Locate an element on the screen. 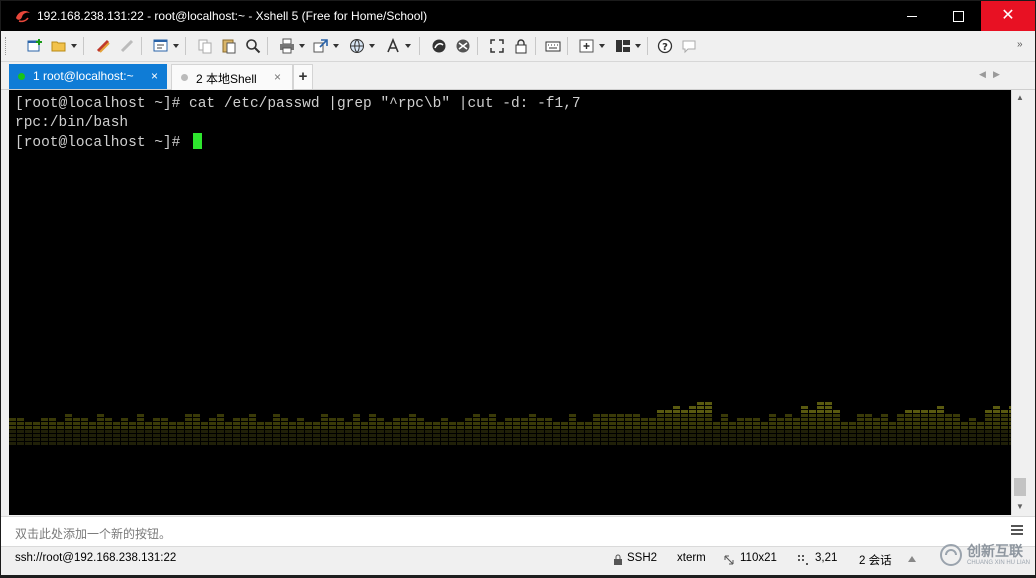 This screenshot has width=1036, height=578. layout-icon is located at coordinates (623, 46).